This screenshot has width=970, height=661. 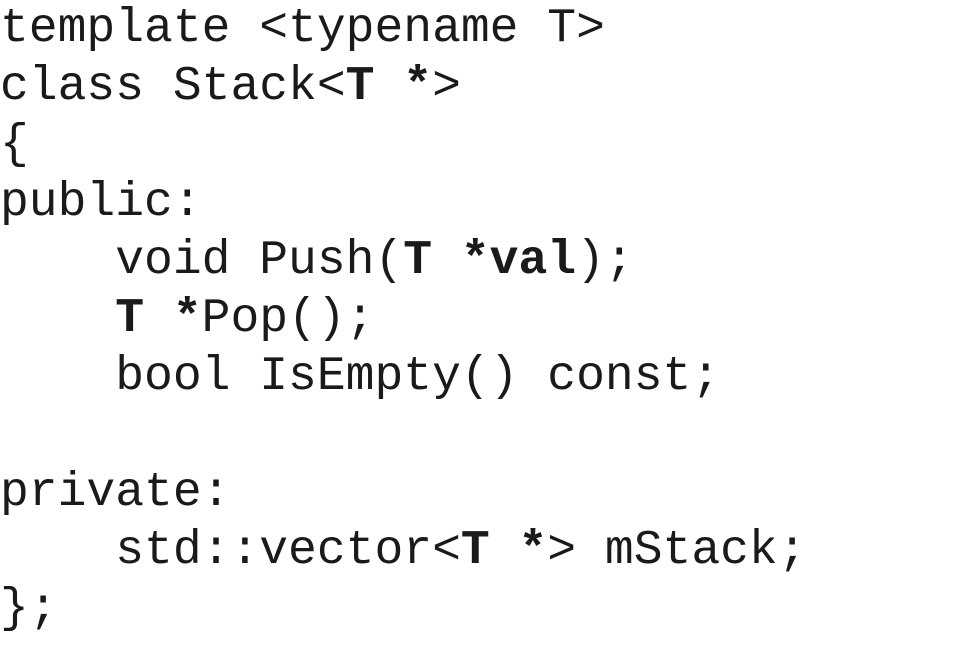 I want to click on code-token: > mStack;, so click(x=677, y=551).